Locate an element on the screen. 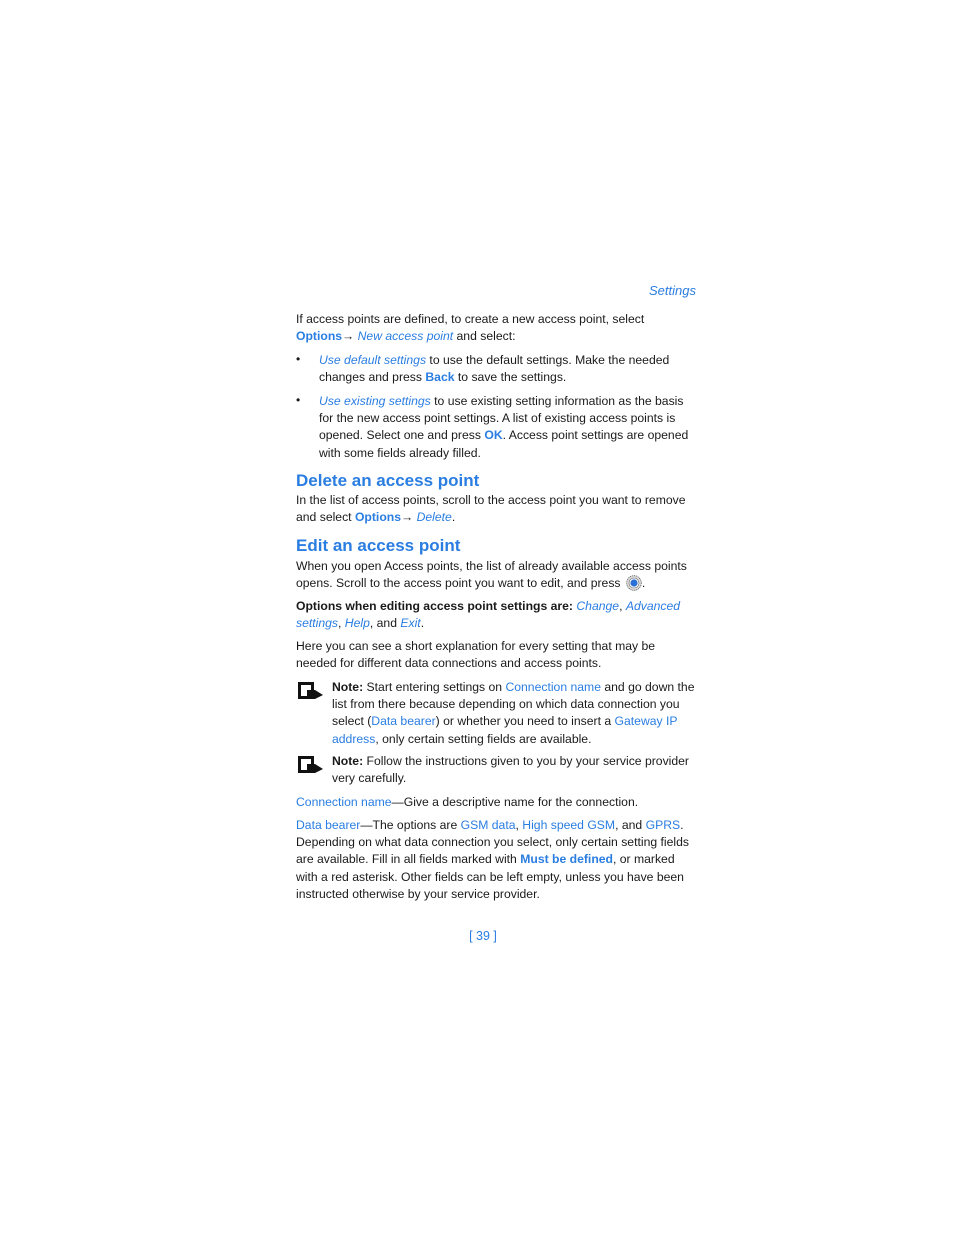  delete-ref: Delete is located at coordinates (434, 517).